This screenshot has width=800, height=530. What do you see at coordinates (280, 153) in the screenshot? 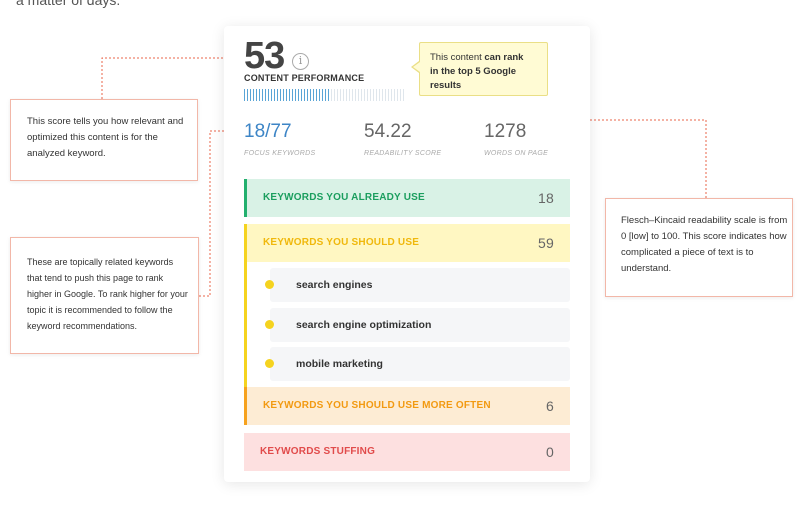
I see `focus-keywords-label: FOCUS KEYWORDS` at bounding box center [280, 153].